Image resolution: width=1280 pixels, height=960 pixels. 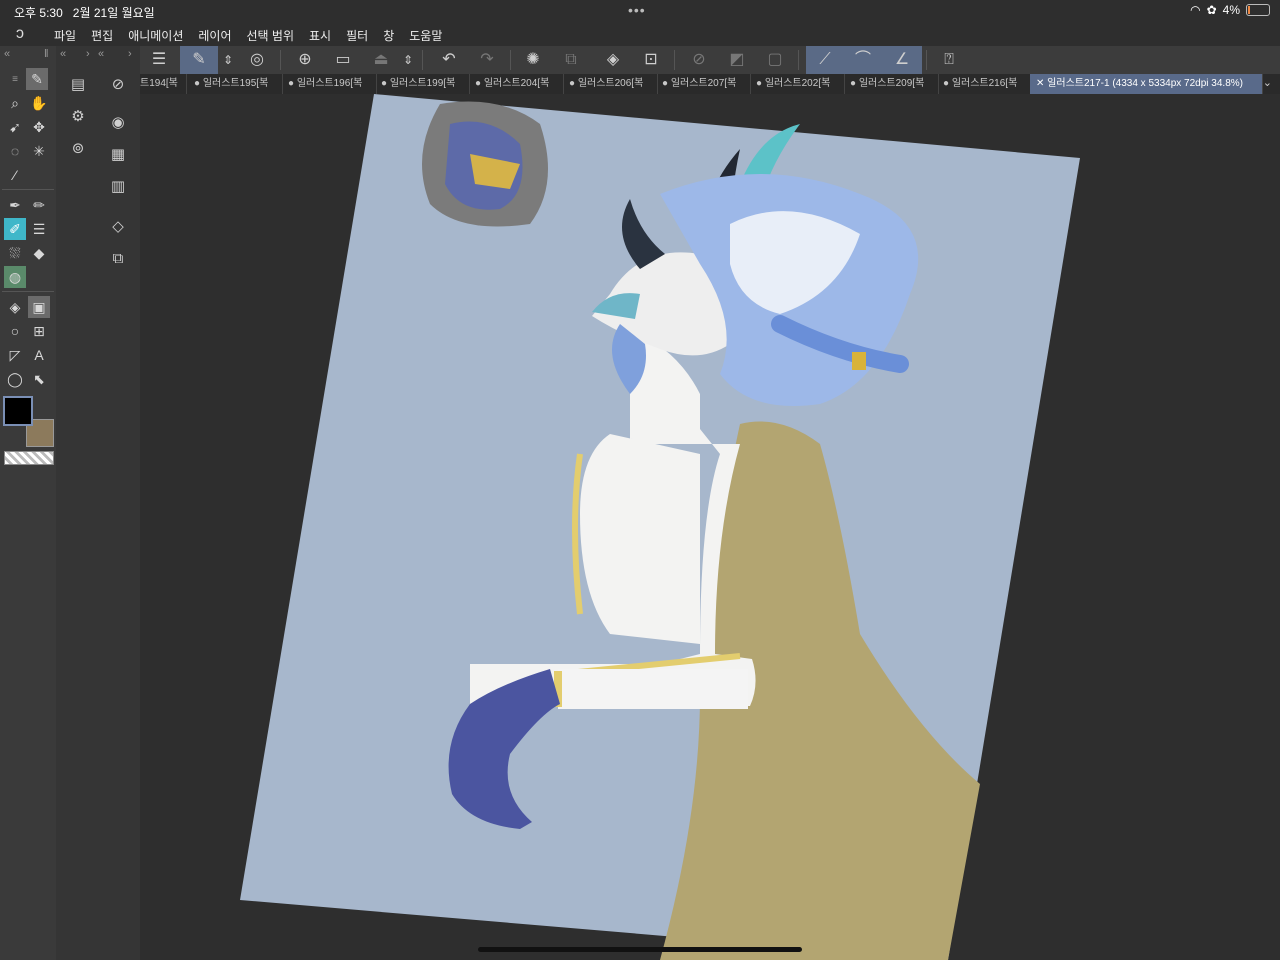 What do you see at coordinates (78, 84) in the screenshot?
I see `sub-tool-icon: ▤` at bounding box center [78, 84].